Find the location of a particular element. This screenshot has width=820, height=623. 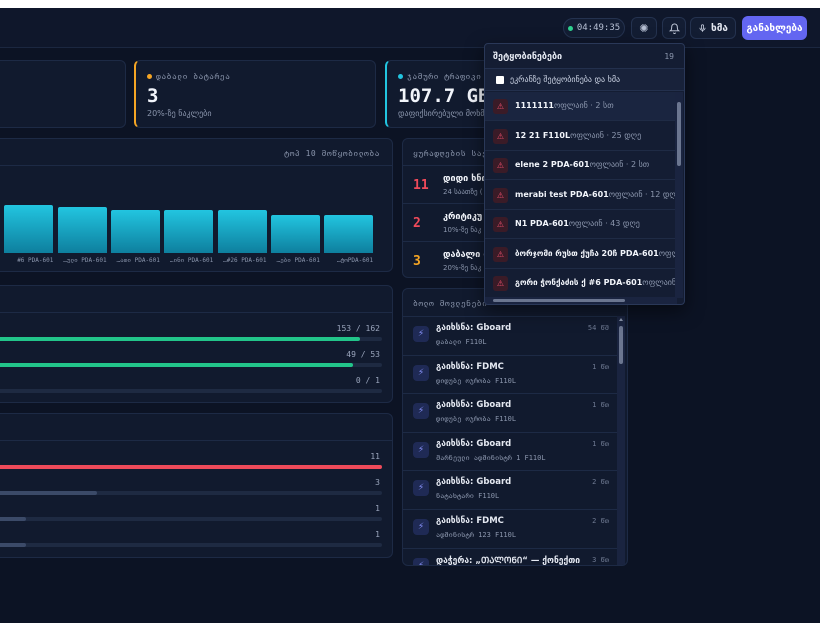

notification-text: merabi test PDA-601ოფლაინ · 12 დღე is located at coordinates (595, 194).